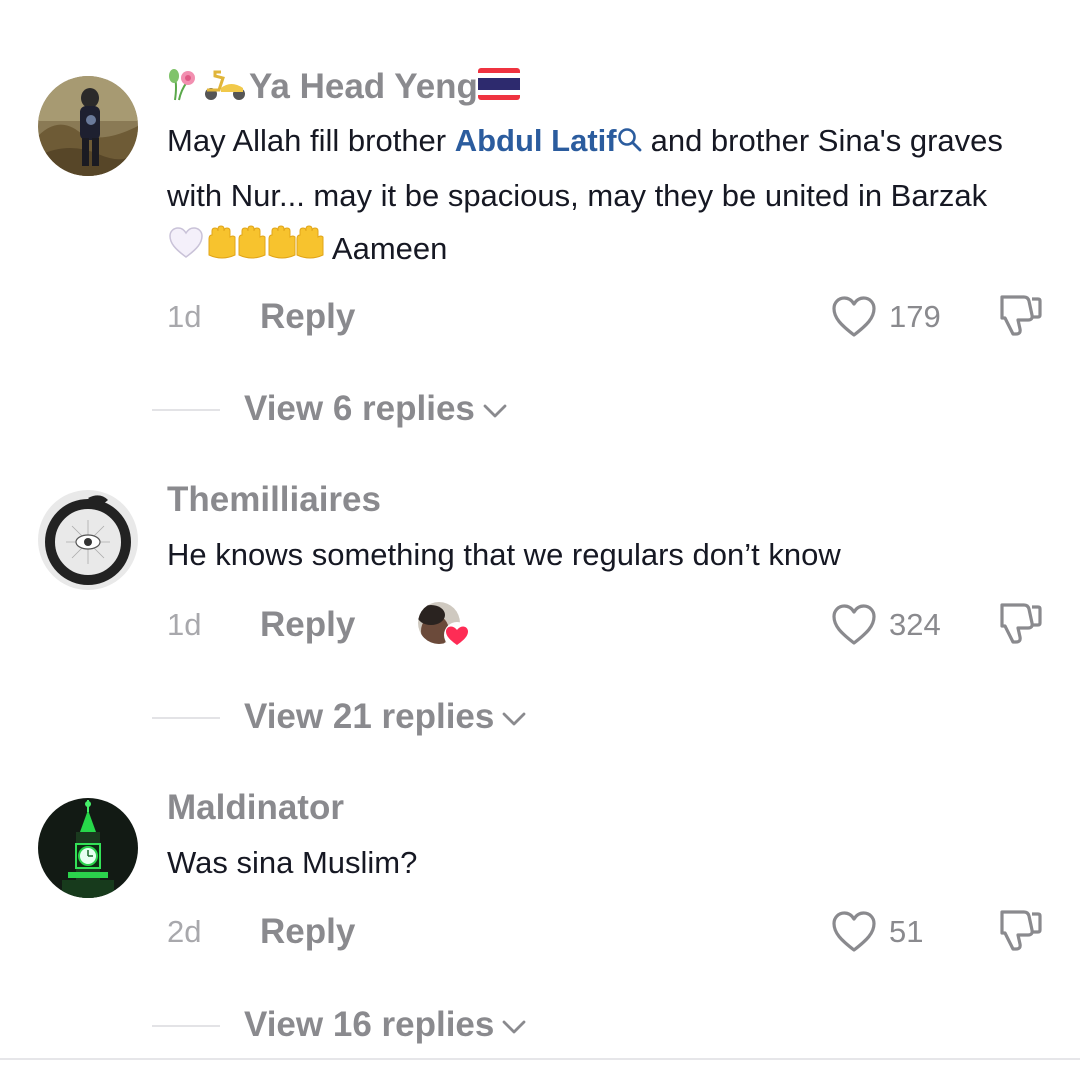 This screenshot has height=1065, width=1080. Describe the element at coordinates (498, 88) in the screenshot. I see `thailand-flag-icon` at that location.